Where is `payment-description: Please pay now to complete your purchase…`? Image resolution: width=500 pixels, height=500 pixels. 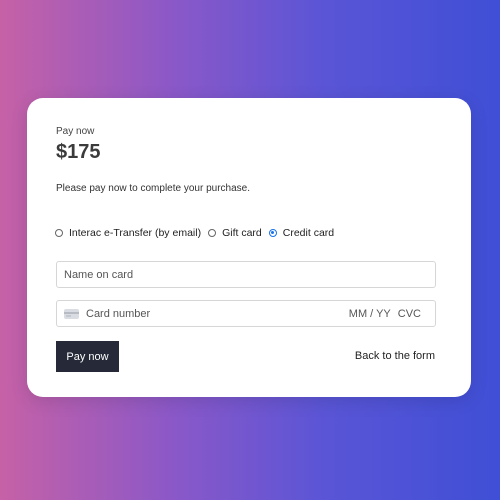
payment-description: Please pay now to complete your purchase… is located at coordinates (153, 188).